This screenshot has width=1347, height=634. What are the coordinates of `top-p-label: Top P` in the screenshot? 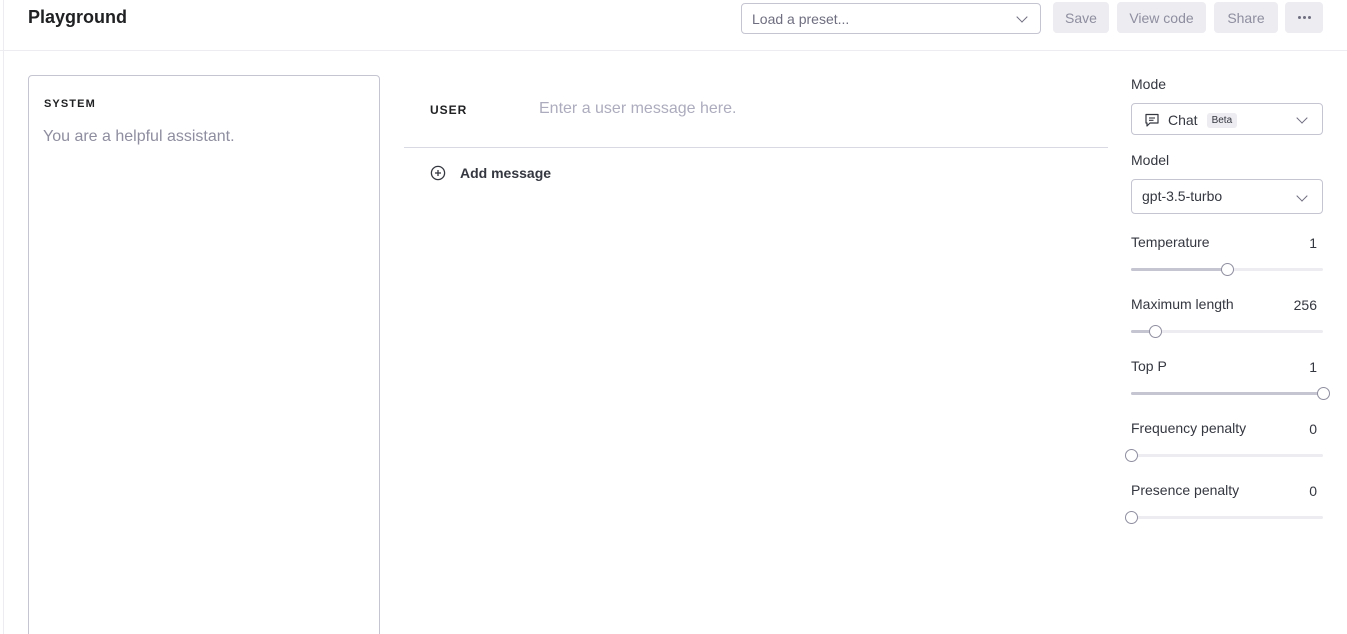 It's located at (1149, 366).